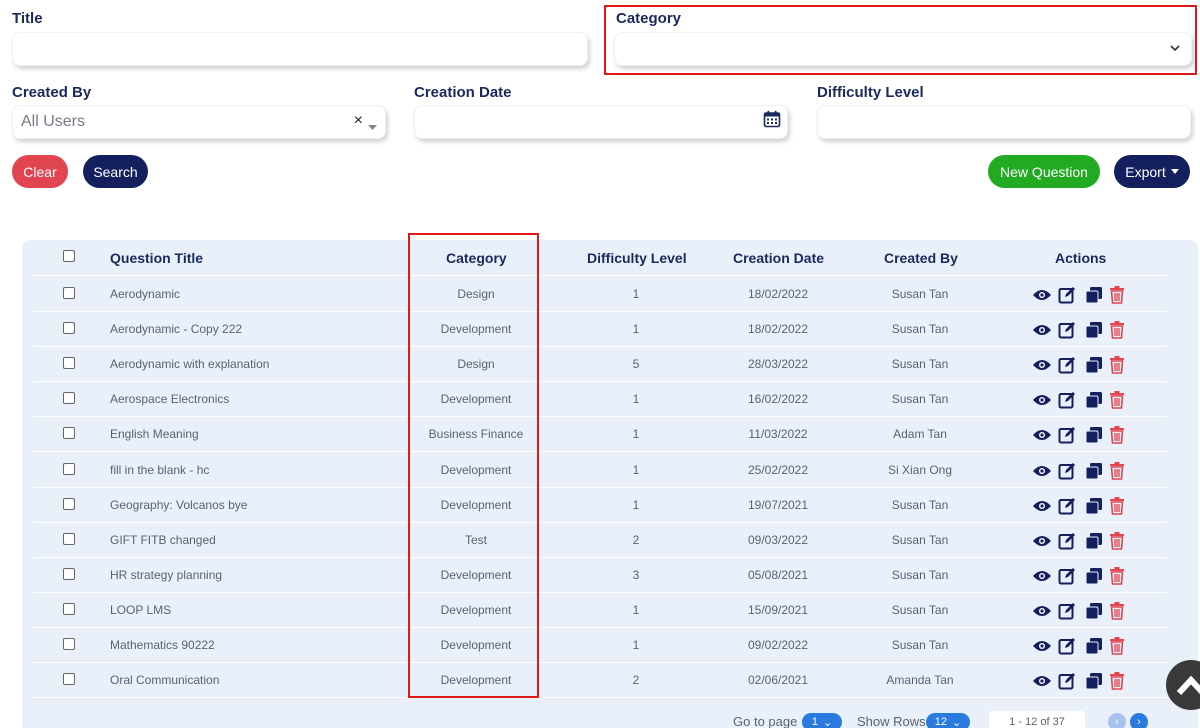 The width and height of the screenshot is (1200, 728). I want to click on new-question-button: New Question, so click(1044, 171).